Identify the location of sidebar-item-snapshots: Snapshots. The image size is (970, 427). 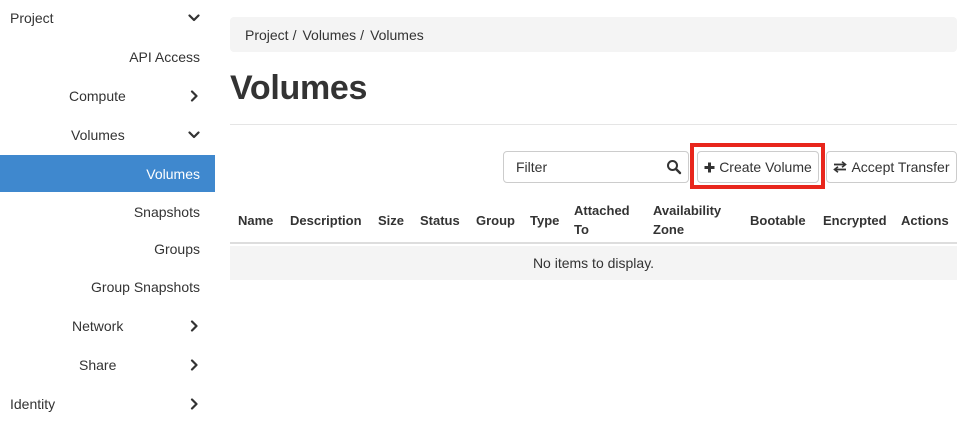
(107, 212).